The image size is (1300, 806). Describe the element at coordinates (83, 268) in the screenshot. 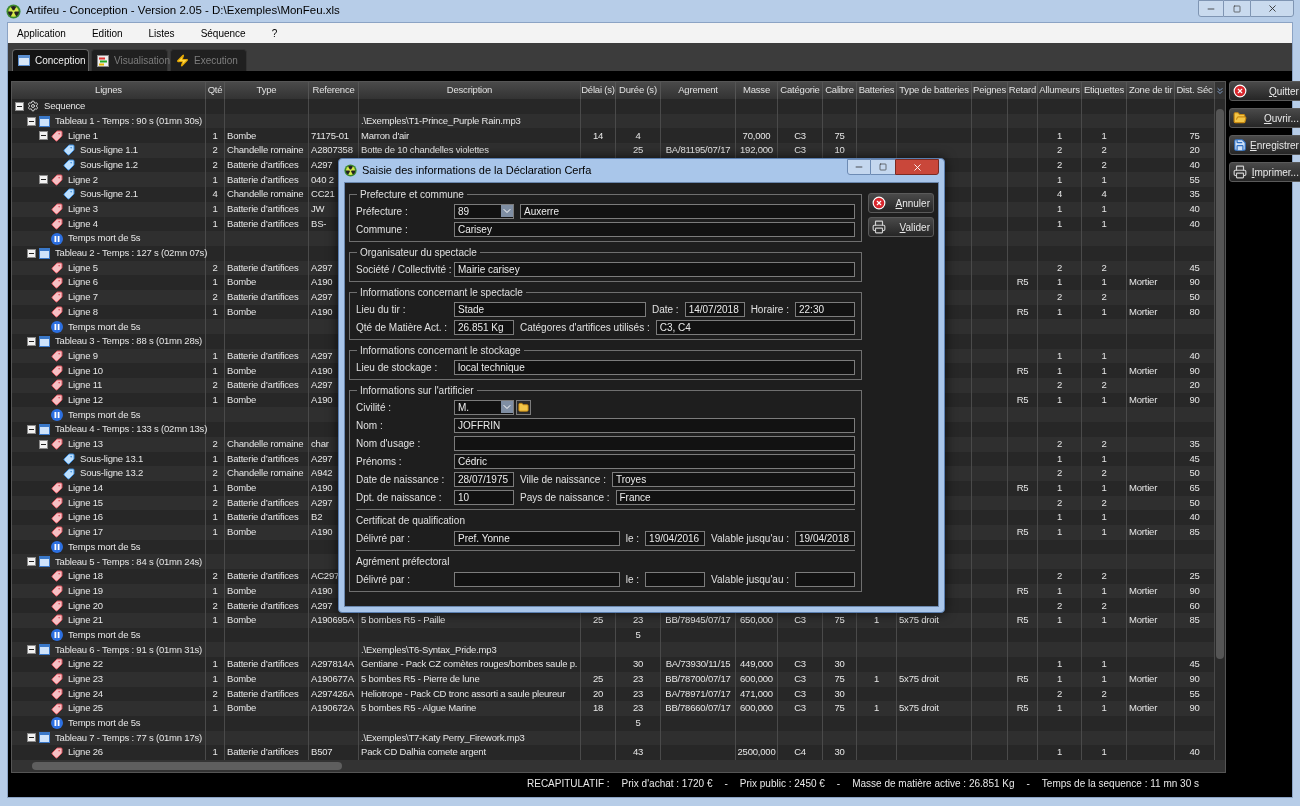

I see `tree-item-label: Ligne 5` at that location.